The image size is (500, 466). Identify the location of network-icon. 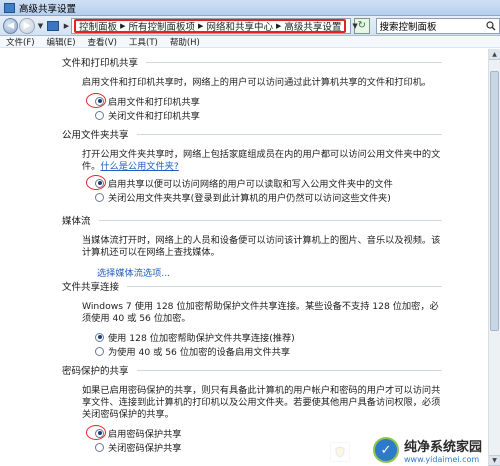
(9, 7).